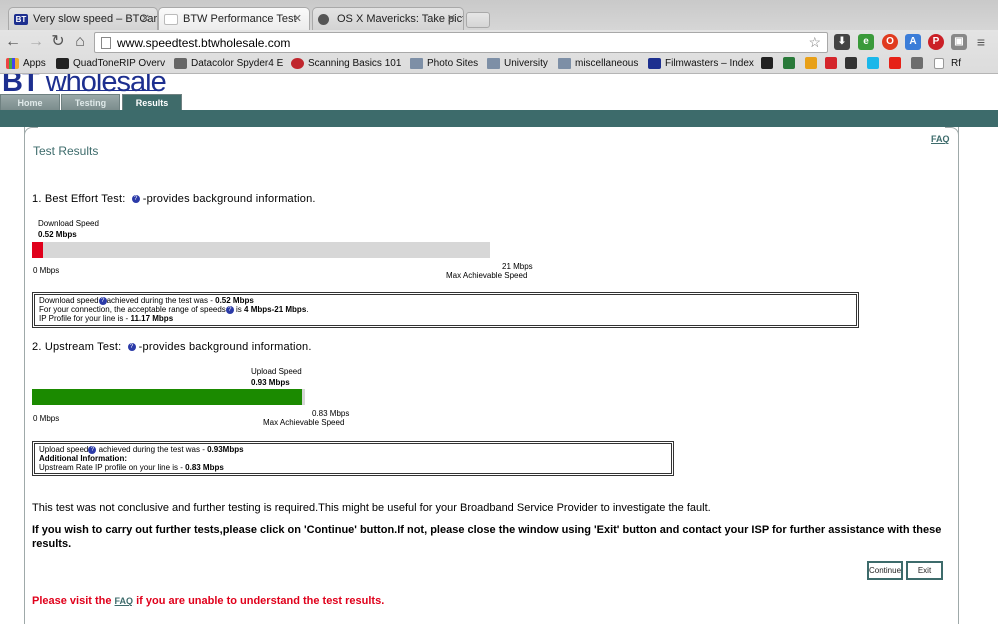 The image size is (998, 624). I want to click on bookmark-label: QuadToneRIP Overv, so click(119, 63).